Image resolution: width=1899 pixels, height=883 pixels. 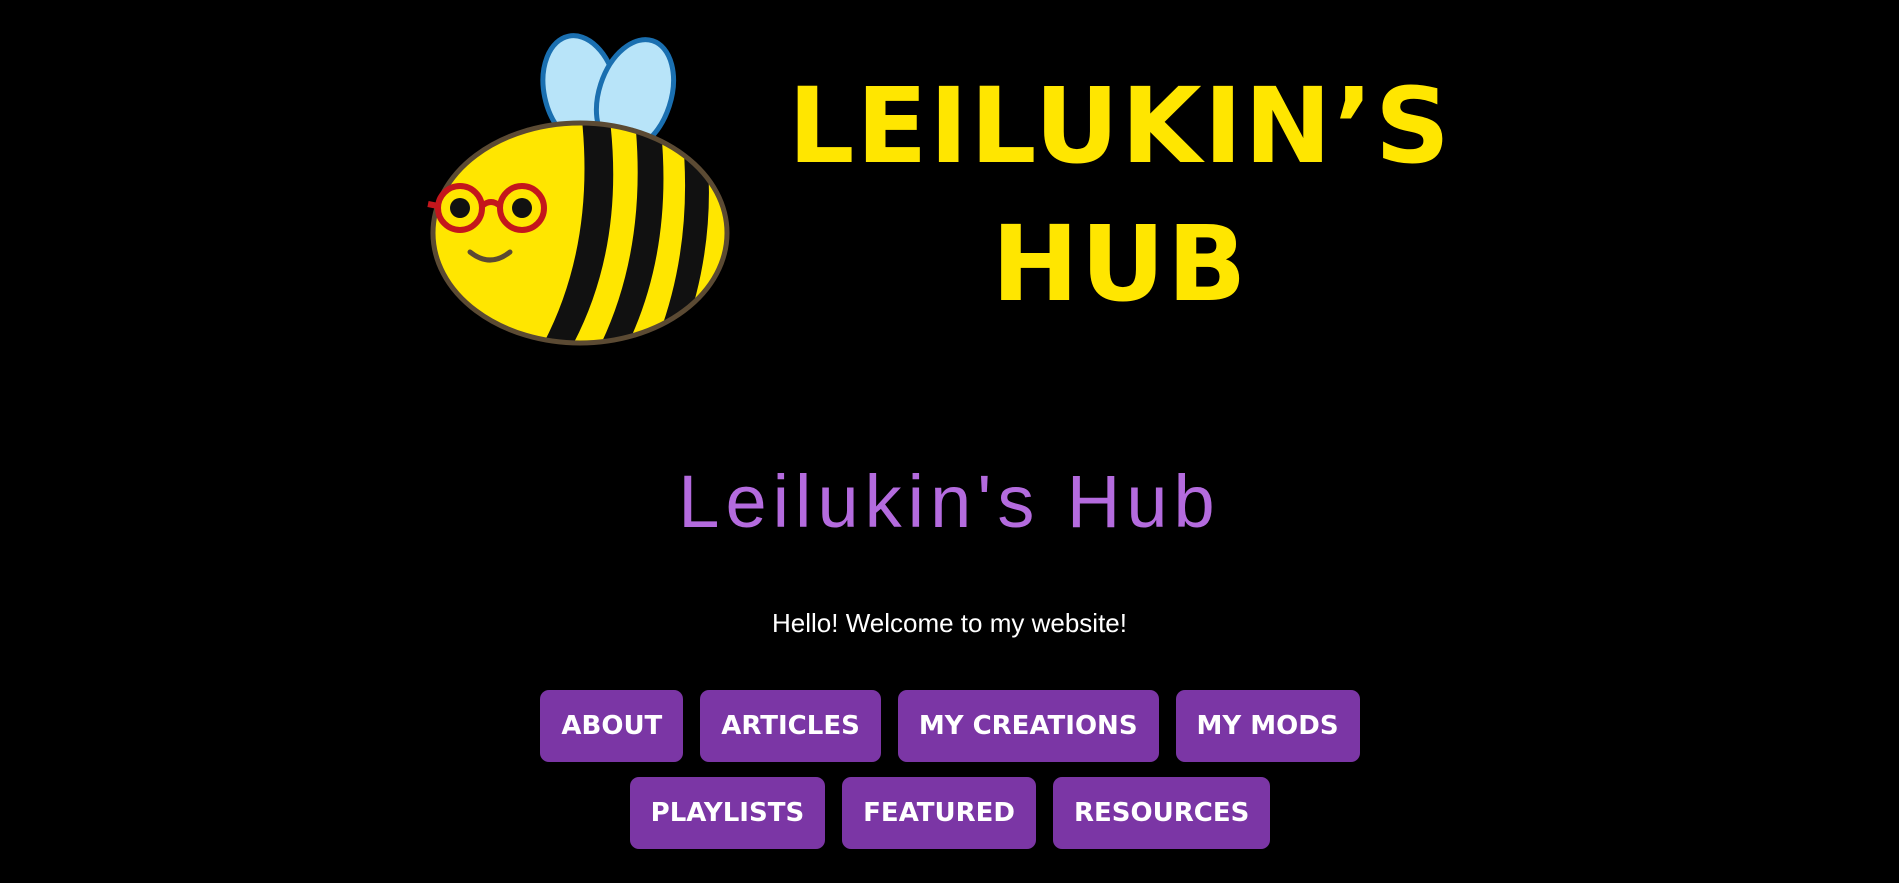 I want to click on nav-my-mods-button: MY MODS, so click(x=1267, y=726).